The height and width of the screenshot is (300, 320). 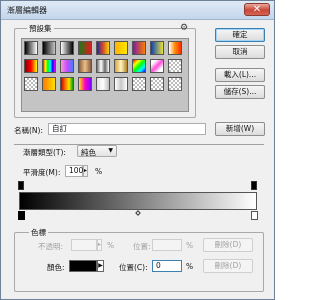 What do you see at coordinates (44, 152) in the screenshot?
I see `gradient-type-label: 漸層類型(T):` at bounding box center [44, 152].